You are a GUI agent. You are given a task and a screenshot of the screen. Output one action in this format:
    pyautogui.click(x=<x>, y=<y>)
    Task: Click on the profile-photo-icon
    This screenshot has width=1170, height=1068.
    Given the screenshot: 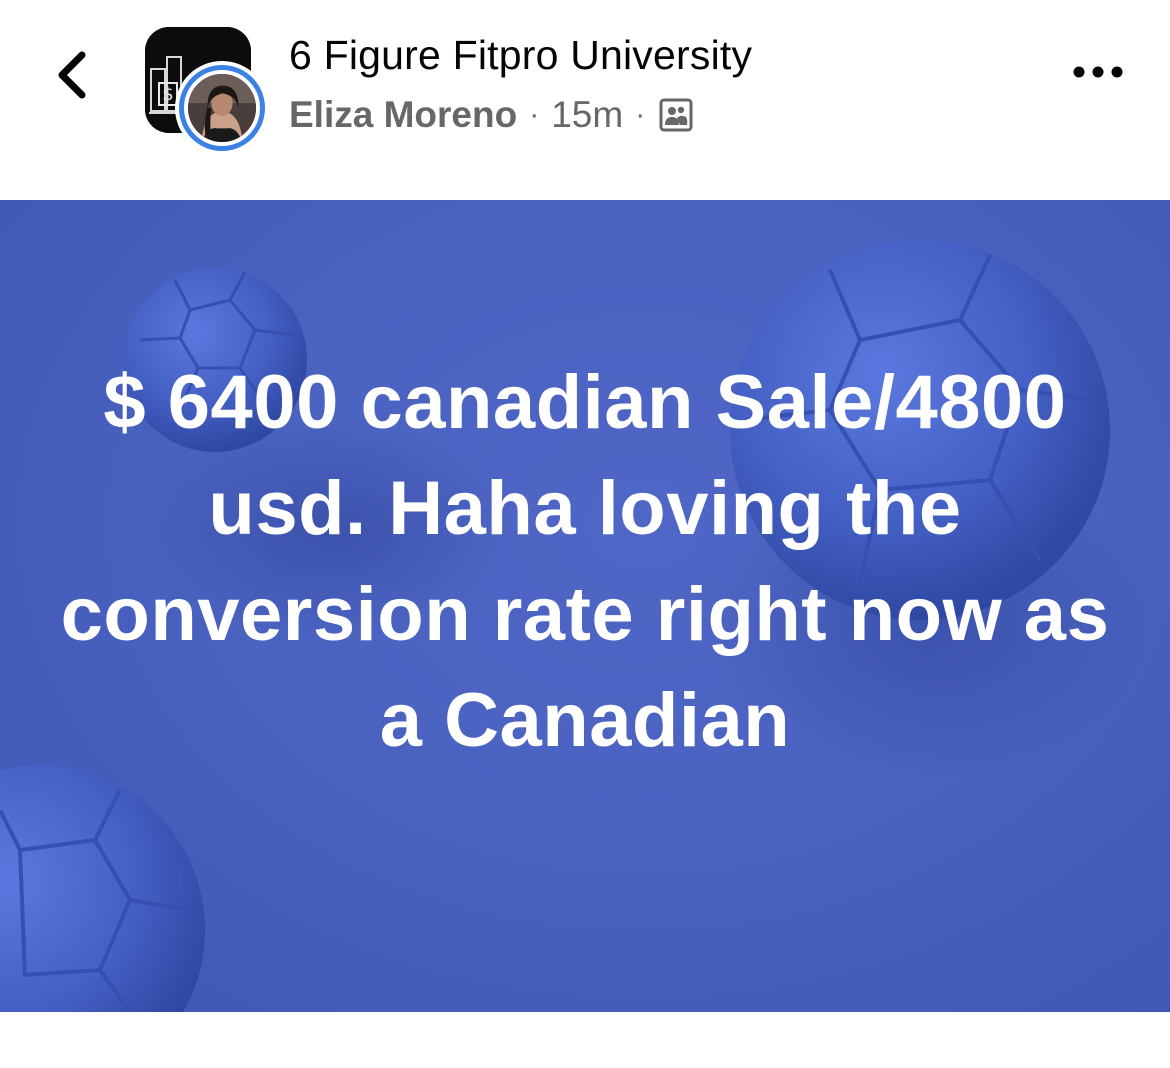 What is the action you would take?
    pyautogui.click(x=222, y=108)
    